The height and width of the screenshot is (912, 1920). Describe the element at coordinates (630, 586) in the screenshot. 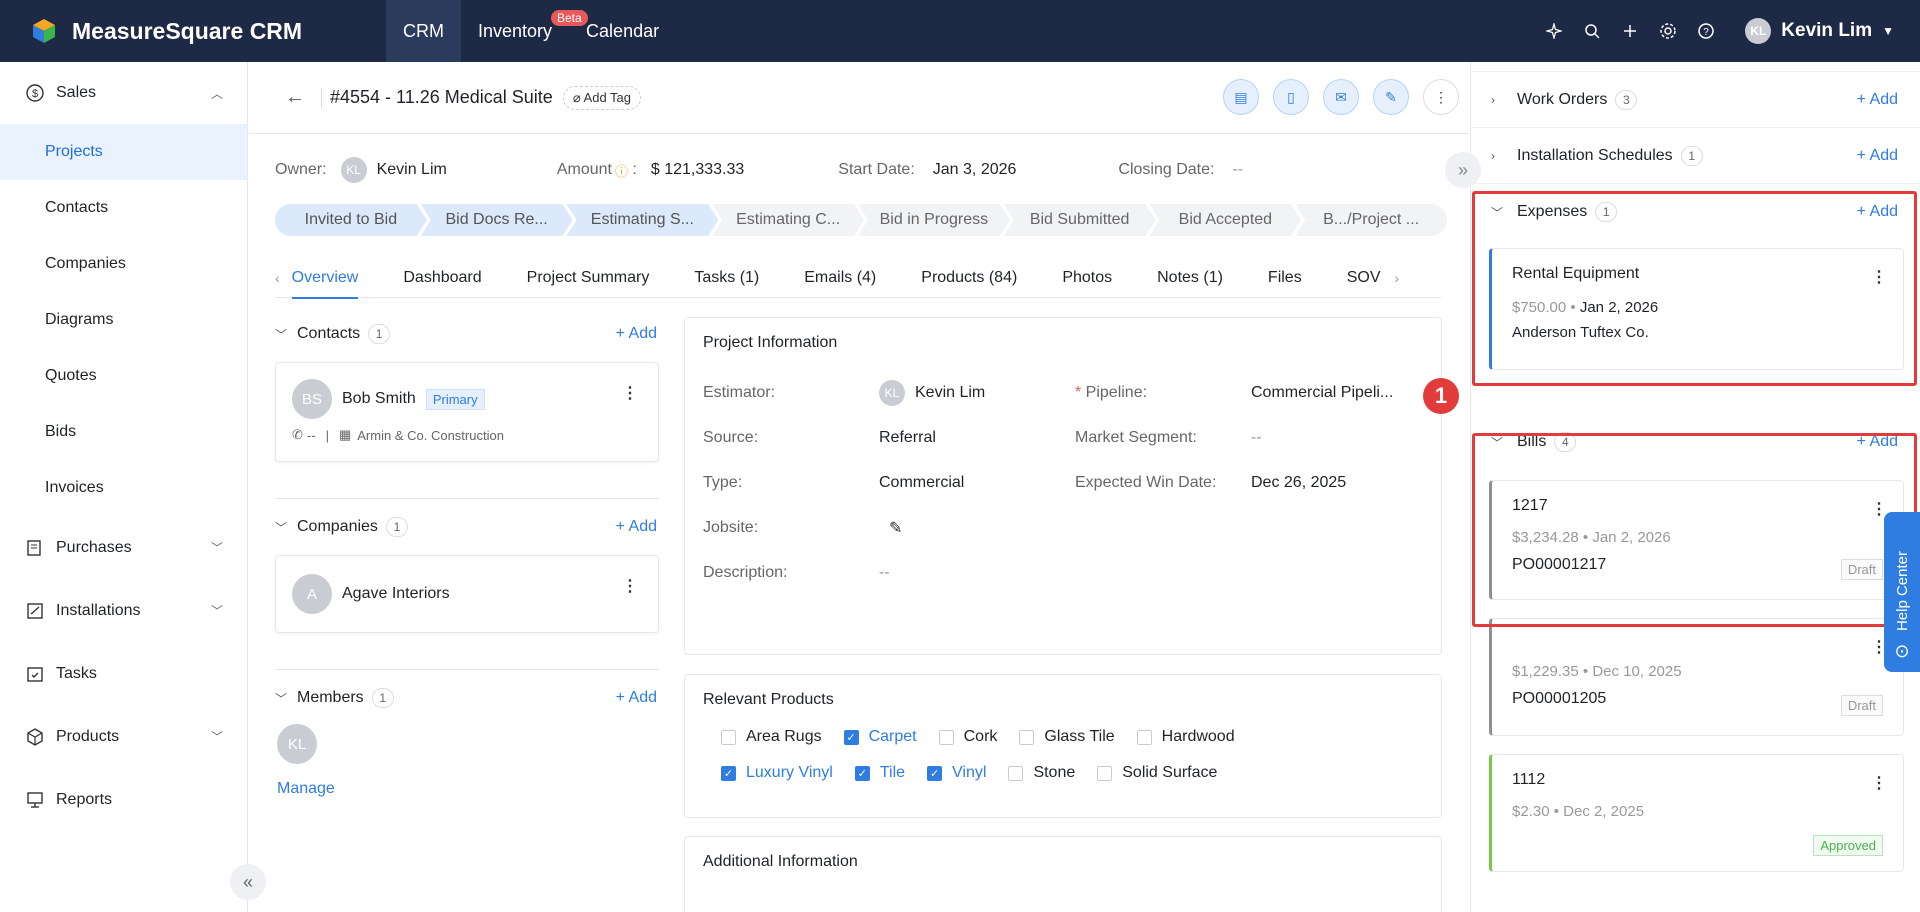

I see `company-more-icon: ⋮` at that location.